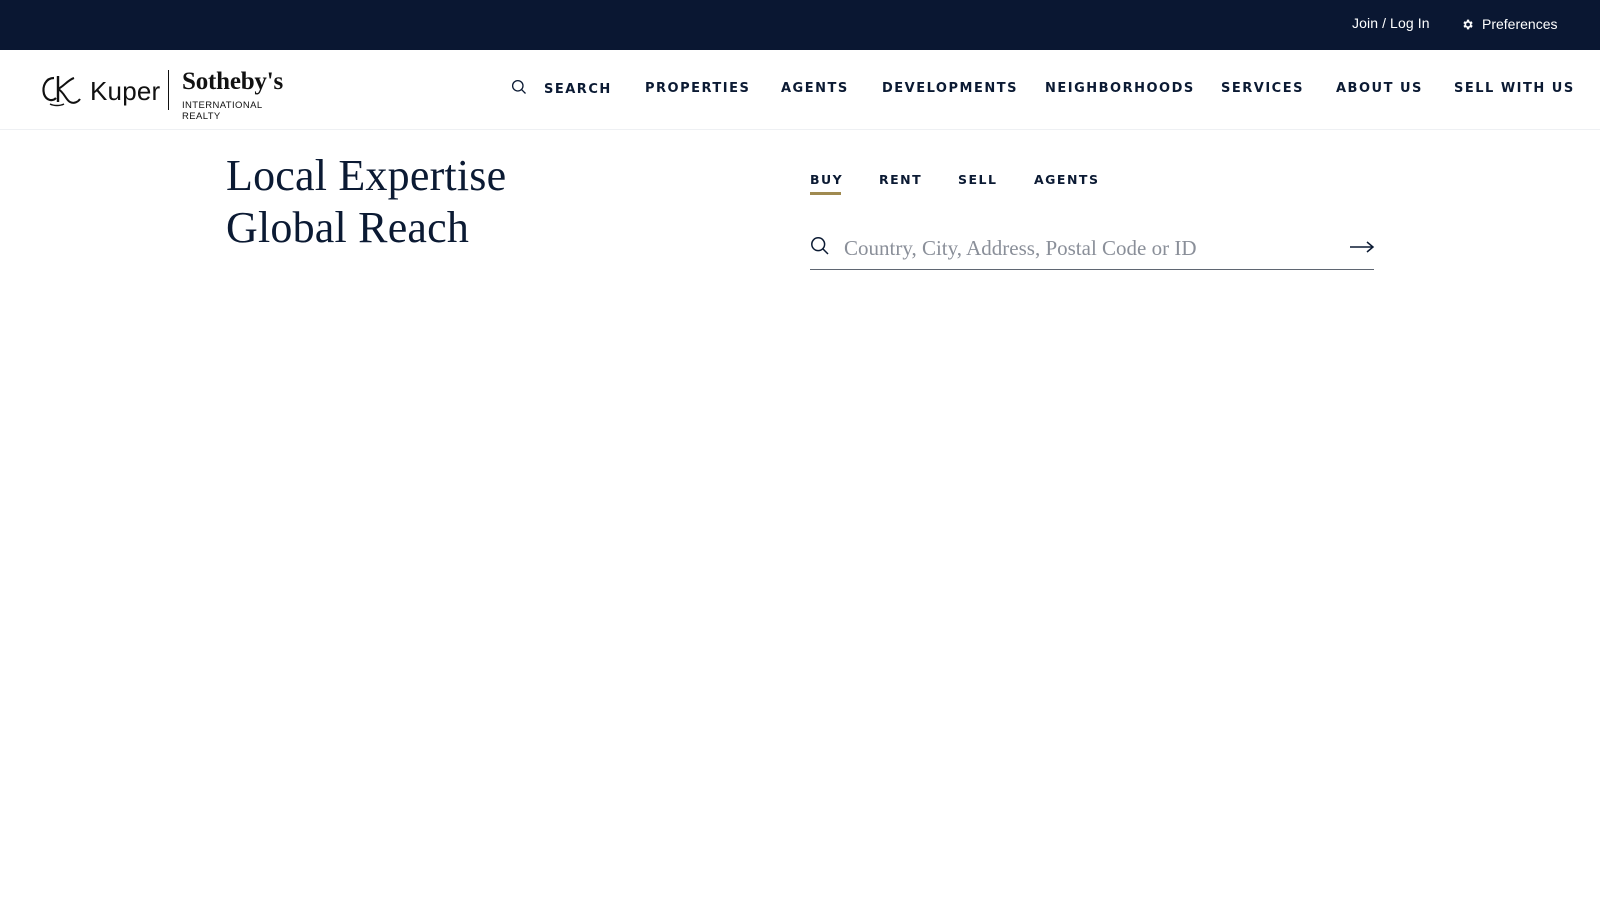 Image resolution: width=1600 pixels, height=900 pixels. I want to click on nav-about-us: ABOUT US, so click(1379, 88).